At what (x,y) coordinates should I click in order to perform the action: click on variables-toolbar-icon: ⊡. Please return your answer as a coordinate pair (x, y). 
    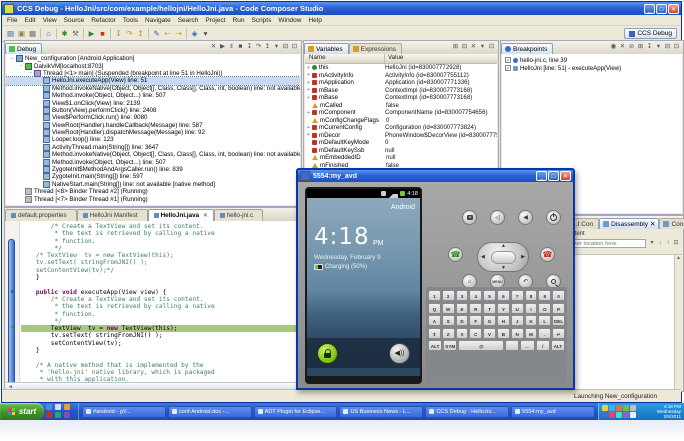
    Looking at the image, I should click on (491, 47).